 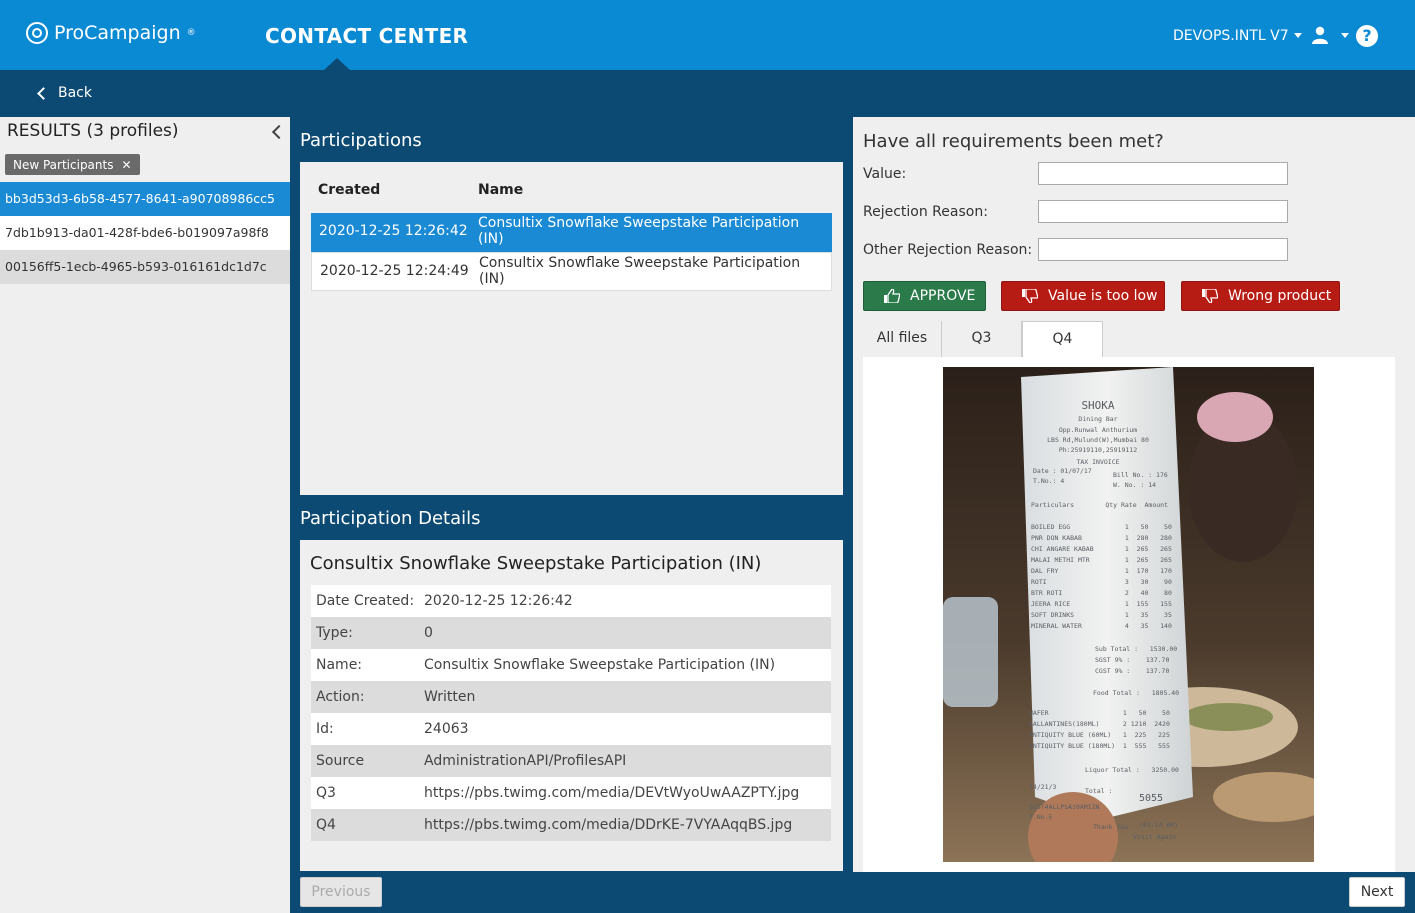 I want to click on receipt-footer: Visit Again, so click(x=1154, y=837).